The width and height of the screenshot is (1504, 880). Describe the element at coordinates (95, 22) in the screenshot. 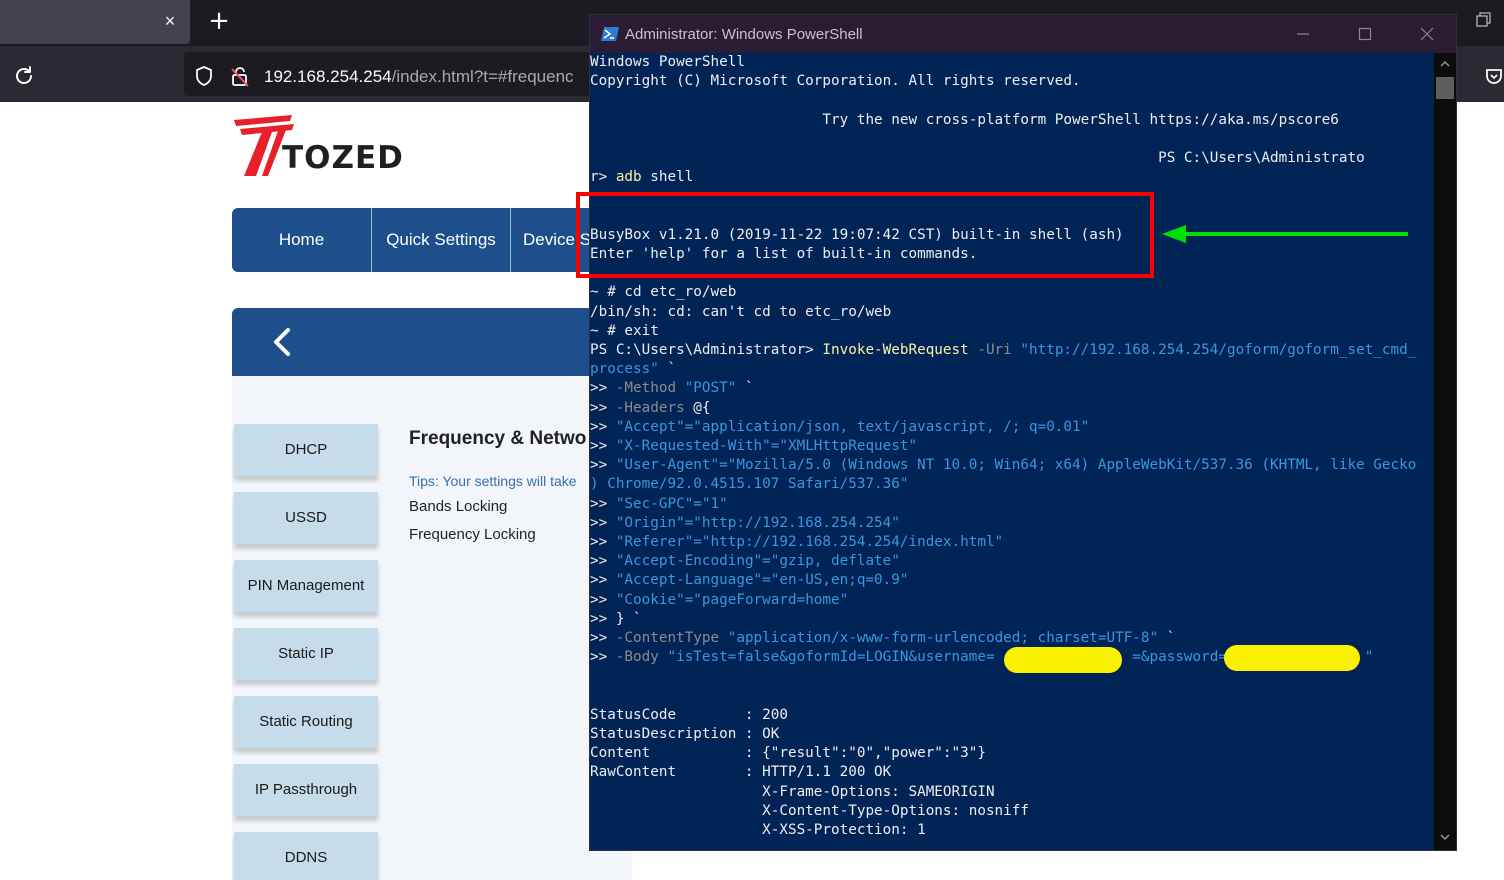

I see `browser-tab: ×` at that location.